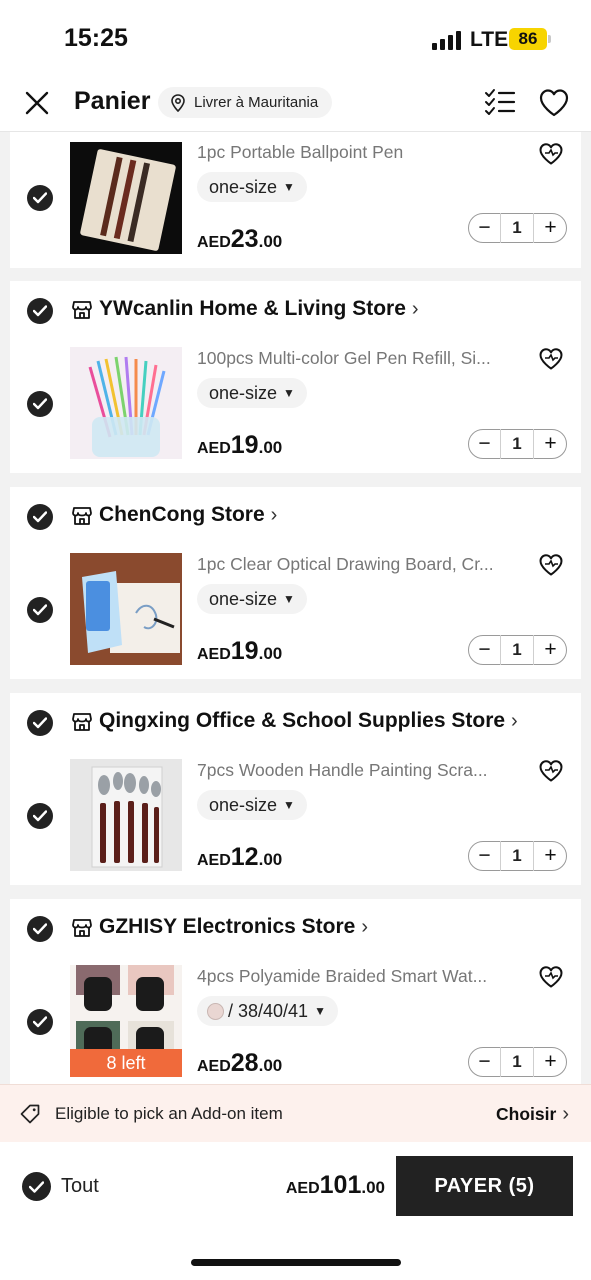 Image resolution: width=591 pixels, height=1280 pixels. Describe the element at coordinates (289, 187) in the screenshot. I see `chevron-down-icon: ▼` at that location.